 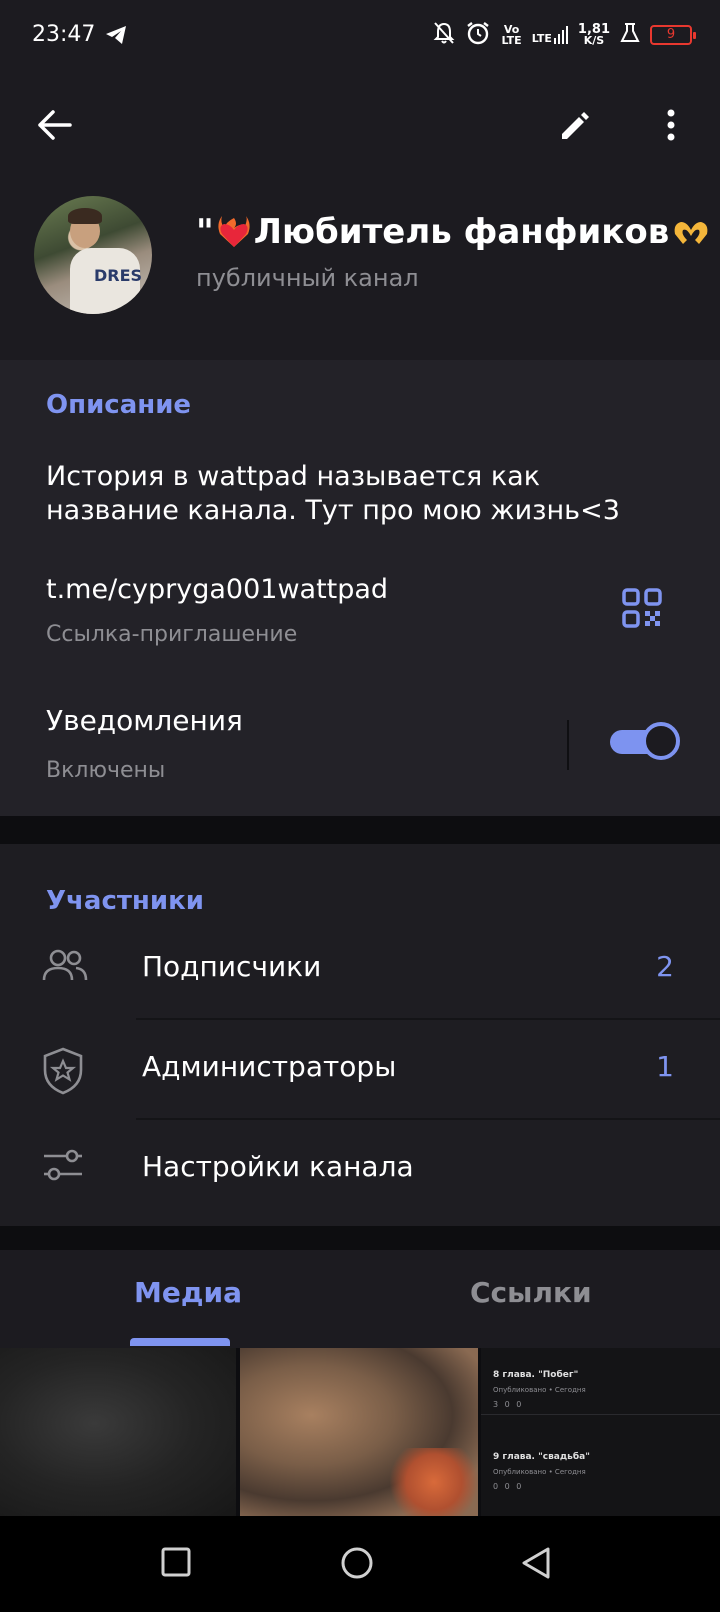 I want to click on channel-header: DRES " Любитель фанфиков публичный канал, so click(x=360, y=271).